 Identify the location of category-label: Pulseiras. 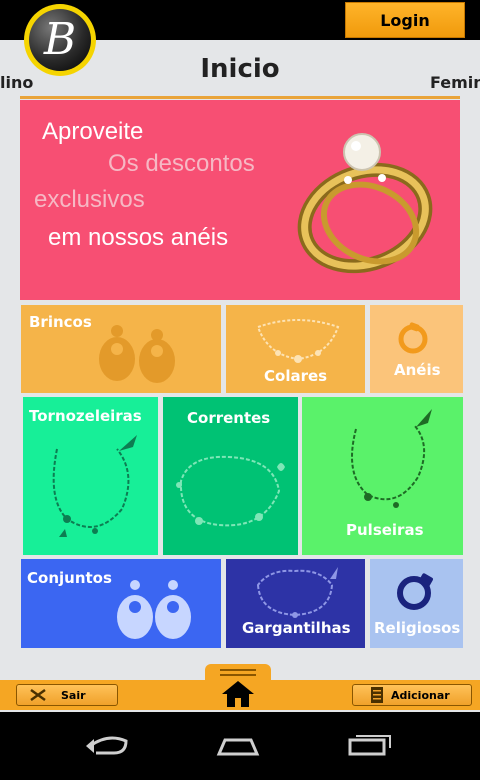
(385, 530).